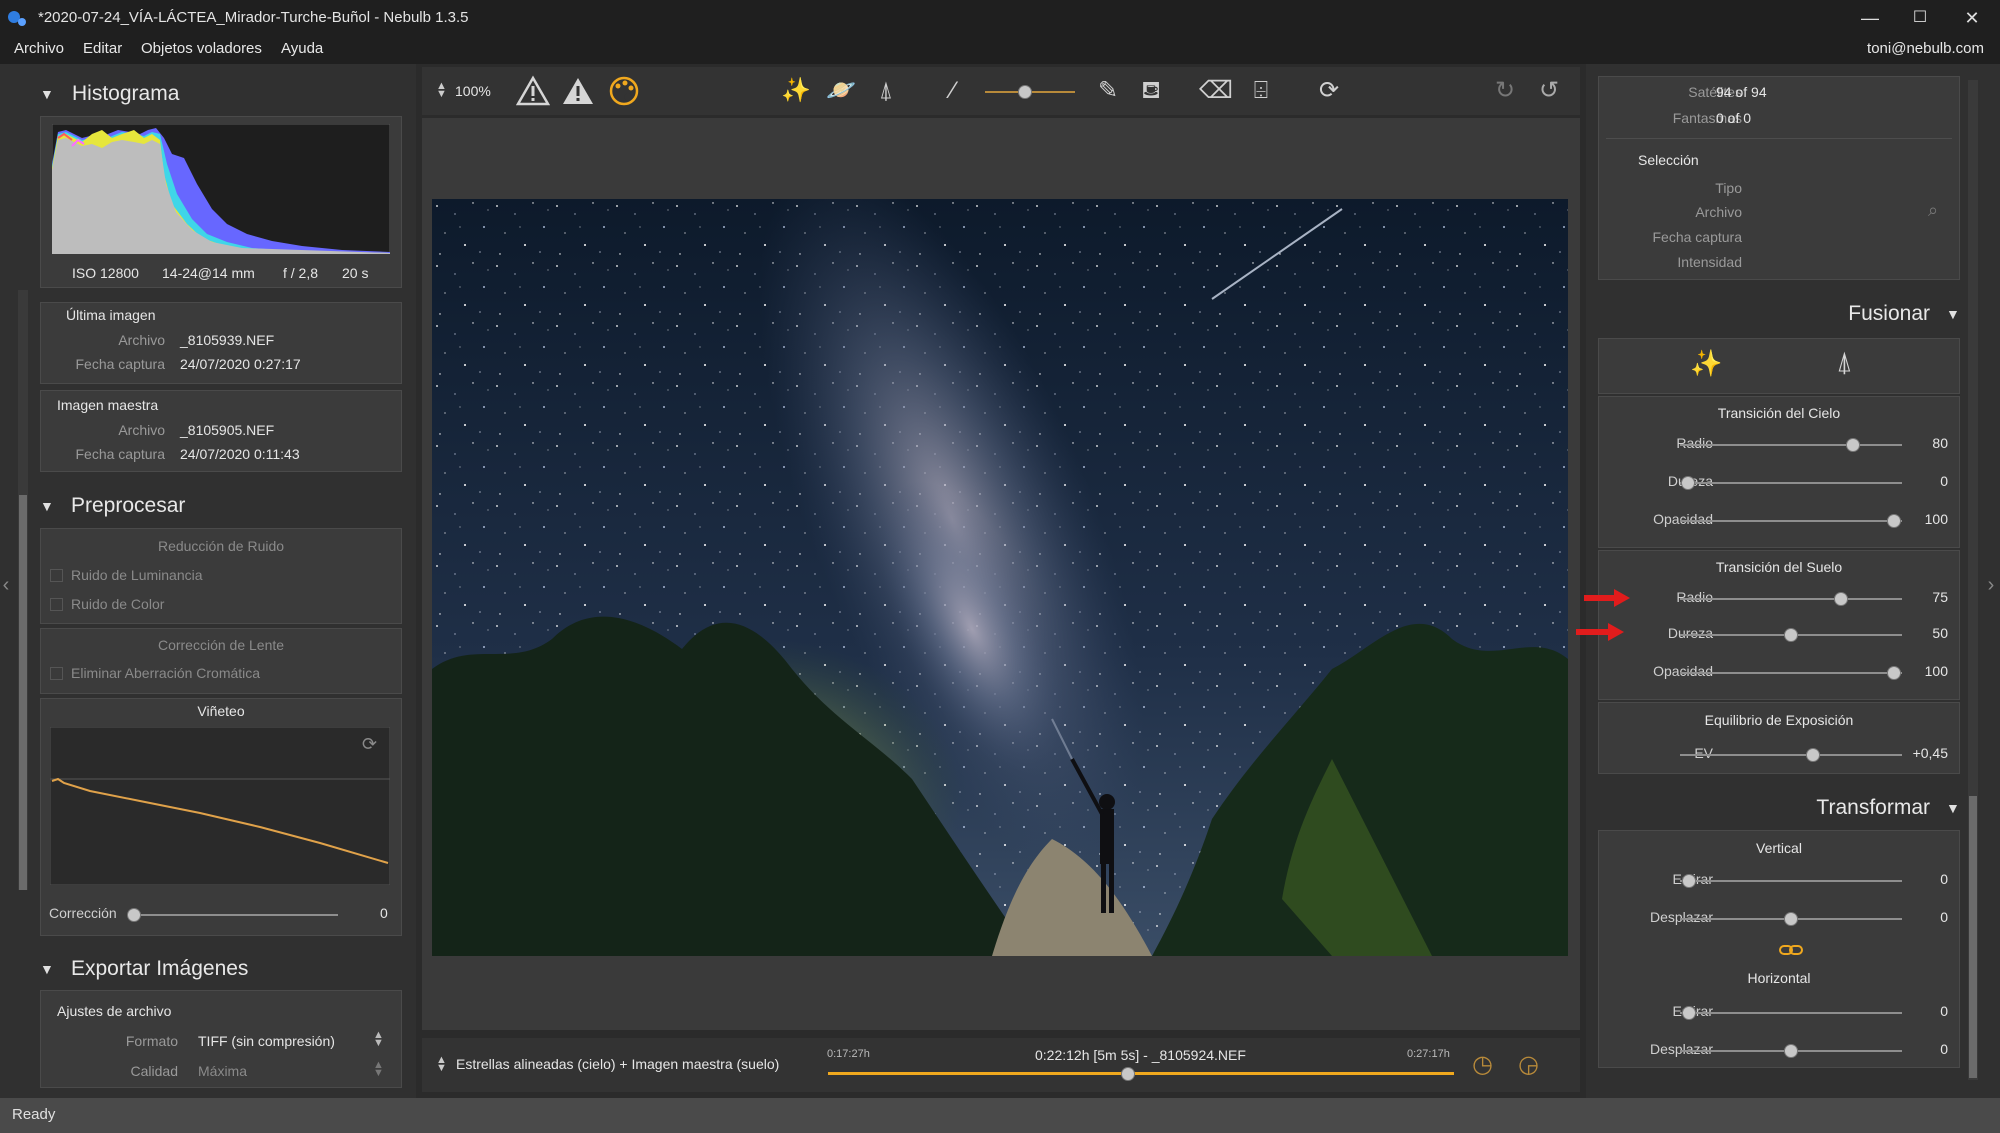 This screenshot has height=1133, width=2000. I want to click on warning-outline-icon, so click(533, 91).